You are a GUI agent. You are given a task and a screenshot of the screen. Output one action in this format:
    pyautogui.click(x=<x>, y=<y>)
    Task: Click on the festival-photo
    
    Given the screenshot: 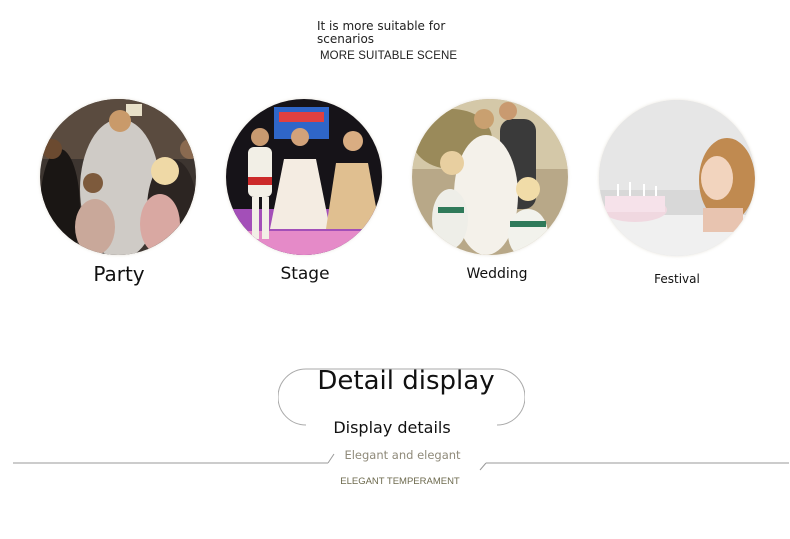 What is the action you would take?
    pyautogui.click(x=677, y=178)
    